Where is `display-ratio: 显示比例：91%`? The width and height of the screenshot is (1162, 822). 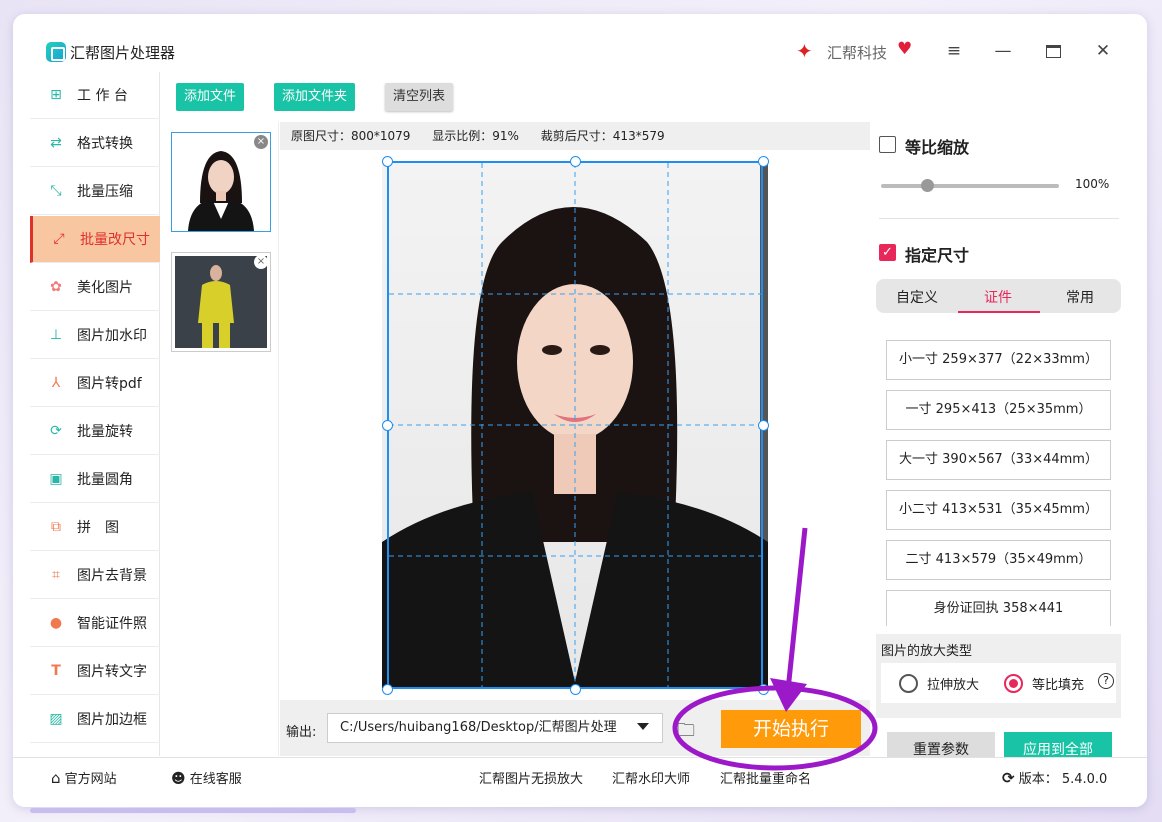
display-ratio: 显示比例：91% is located at coordinates (475, 136).